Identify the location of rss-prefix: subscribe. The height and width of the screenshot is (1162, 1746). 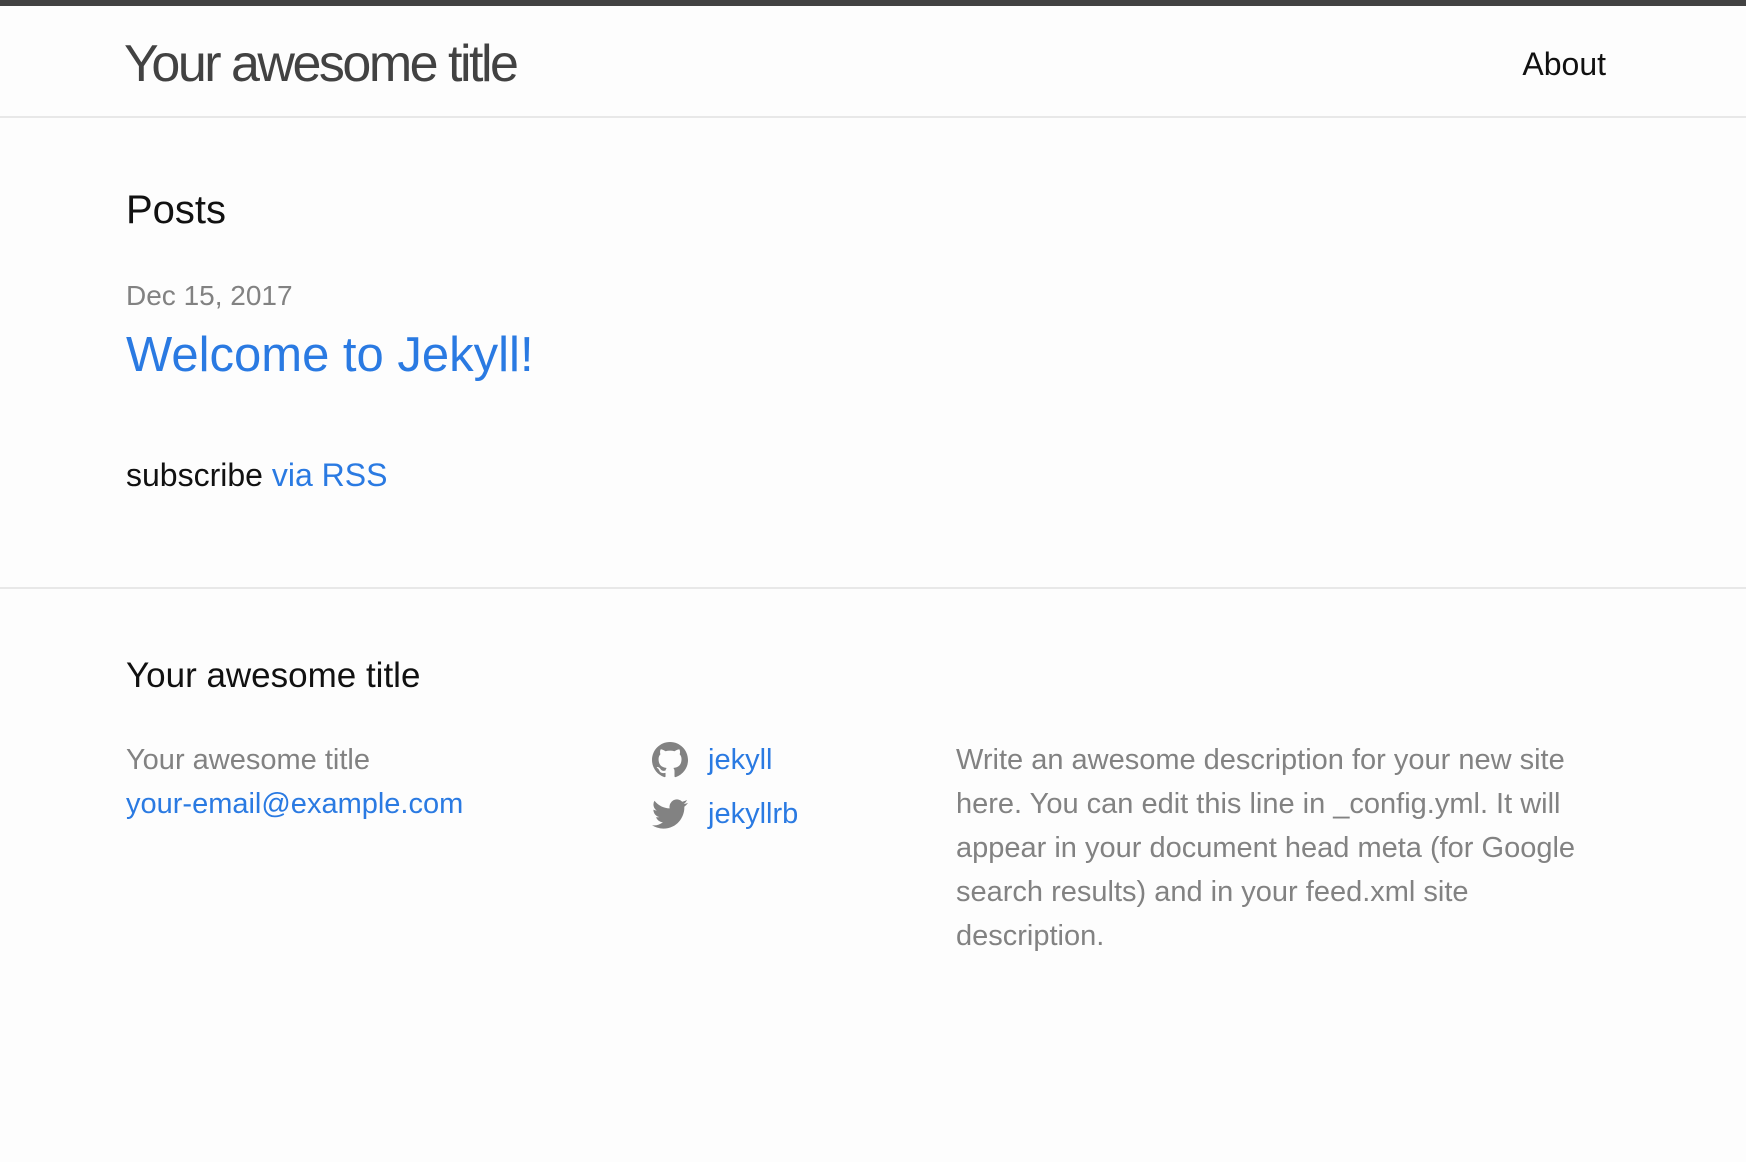
(194, 475).